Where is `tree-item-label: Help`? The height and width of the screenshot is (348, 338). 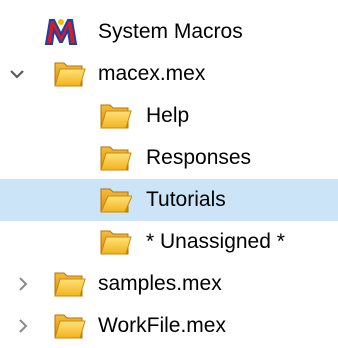
tree-item-label: Help is located at coordinates (168, 115).